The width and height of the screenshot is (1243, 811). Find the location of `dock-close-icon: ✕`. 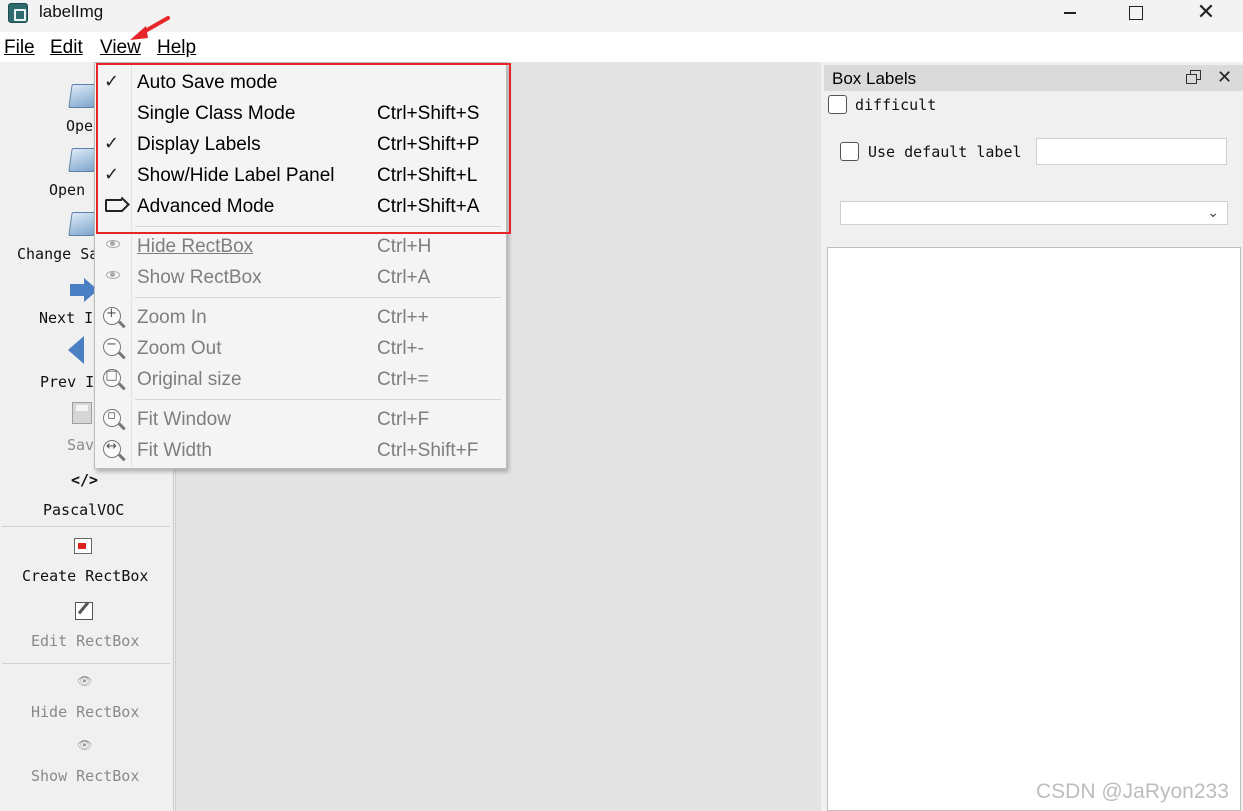

dock-close-icon: ✕ is located at coordinates (1224, 77).